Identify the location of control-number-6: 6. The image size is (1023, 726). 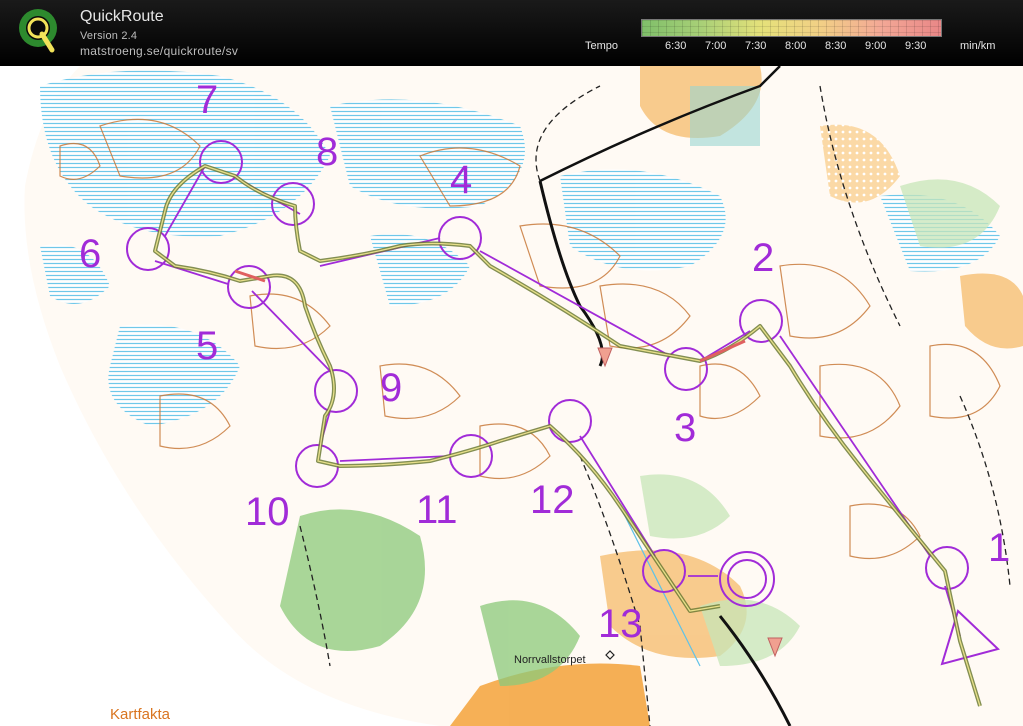
(90, 254).